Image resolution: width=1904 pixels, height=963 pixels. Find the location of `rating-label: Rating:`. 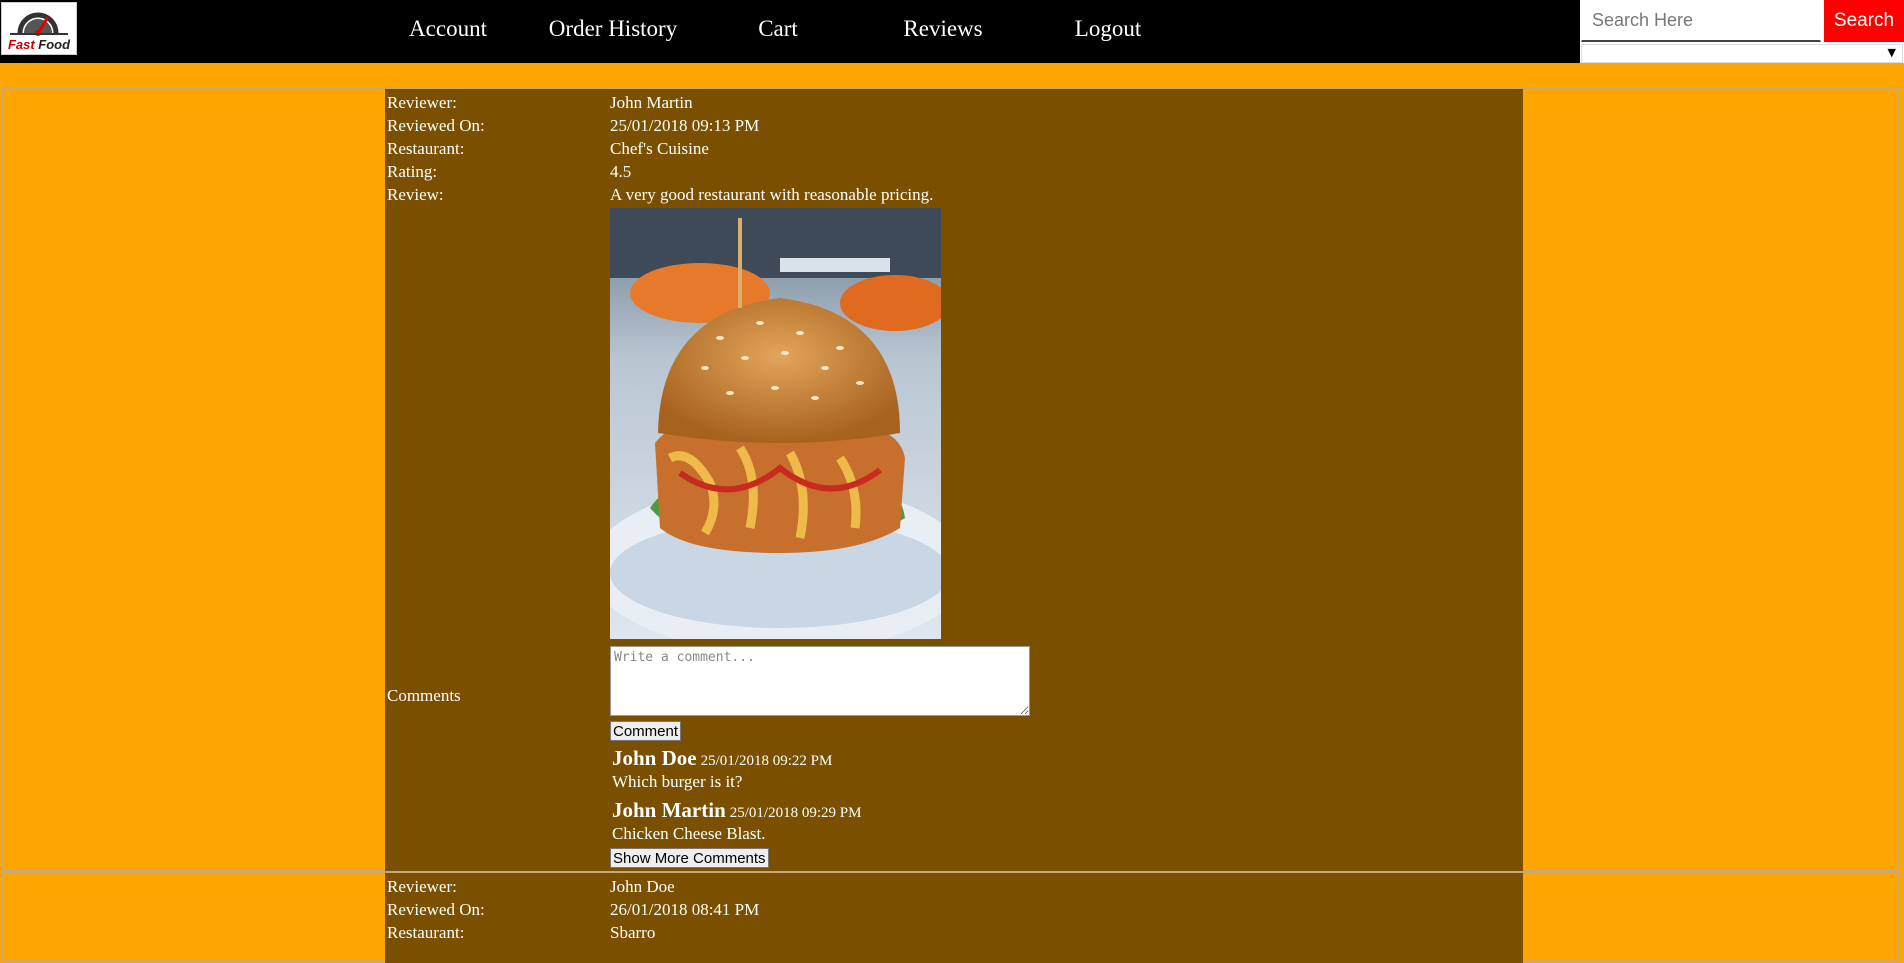

rating-label: Rating: is located at coordinates (412, 171).